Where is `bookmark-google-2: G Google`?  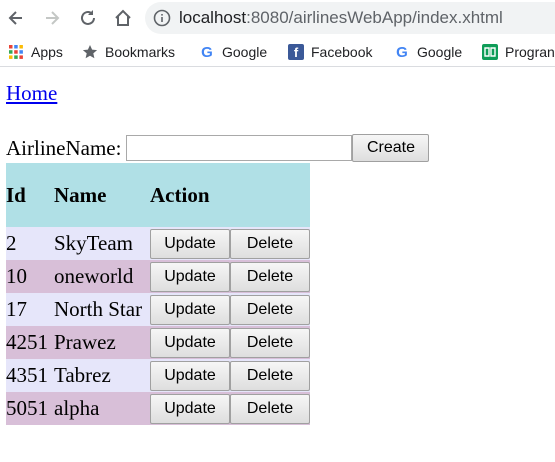
bookmark-google-2: G Google is located at coordinates (428, 52).